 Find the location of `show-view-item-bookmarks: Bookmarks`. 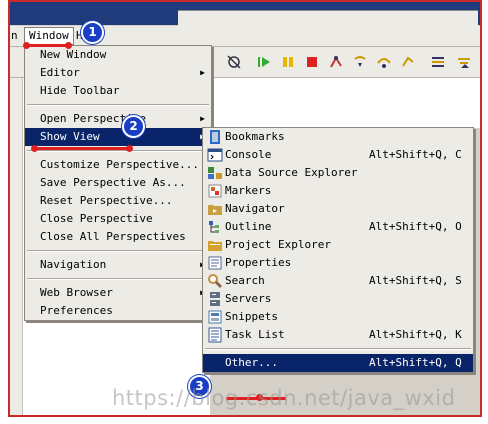

show-view-item-bookmarks: Bookmarks is located at coordinates (338, 137).